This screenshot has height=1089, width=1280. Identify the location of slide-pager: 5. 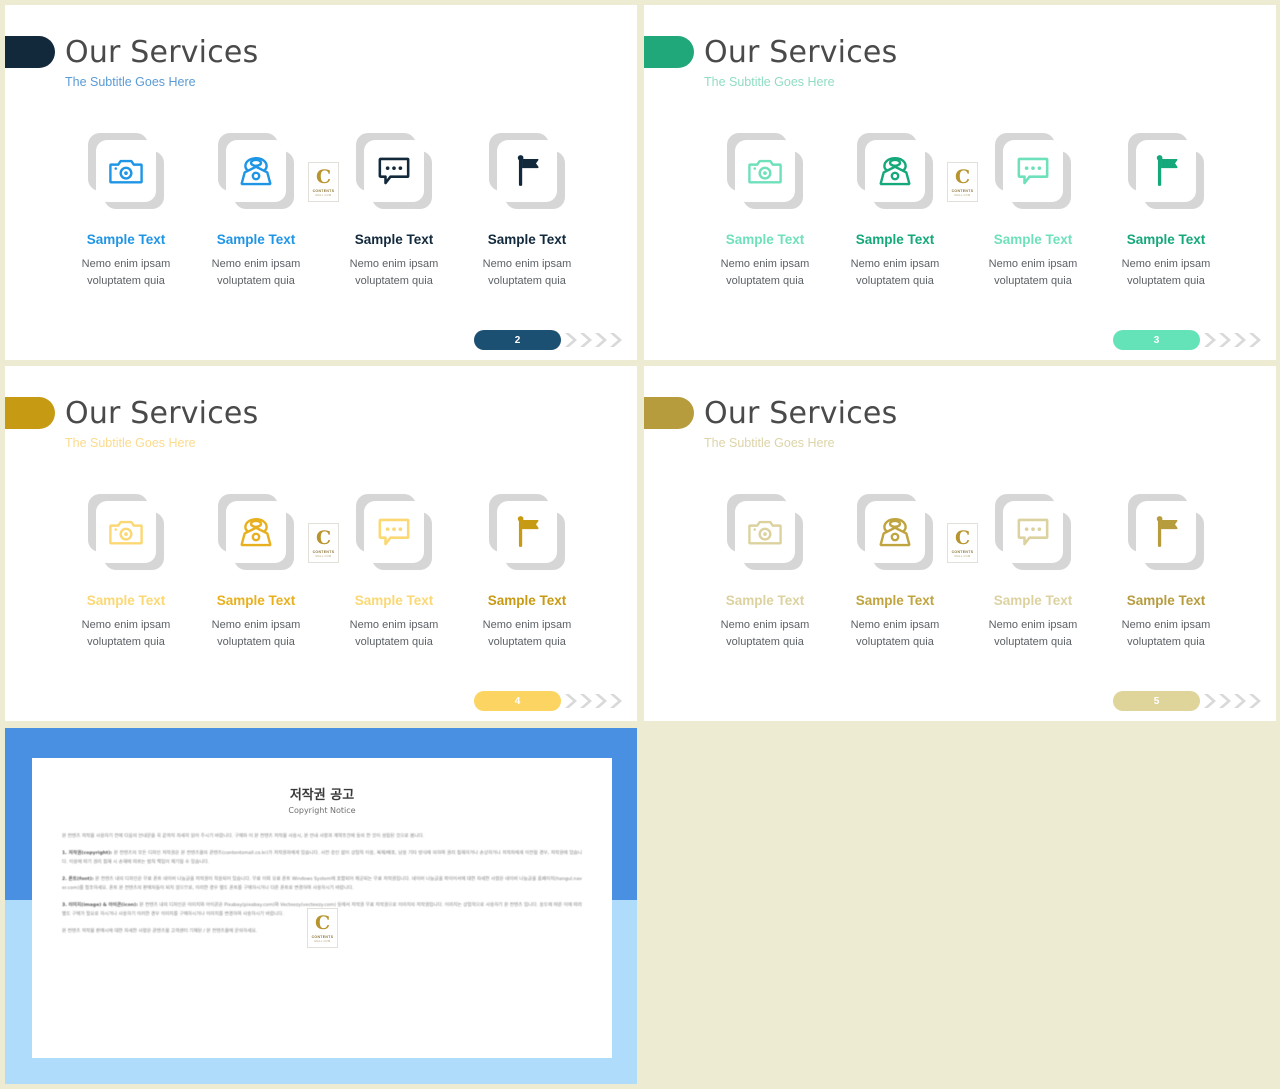
(1188, 701).